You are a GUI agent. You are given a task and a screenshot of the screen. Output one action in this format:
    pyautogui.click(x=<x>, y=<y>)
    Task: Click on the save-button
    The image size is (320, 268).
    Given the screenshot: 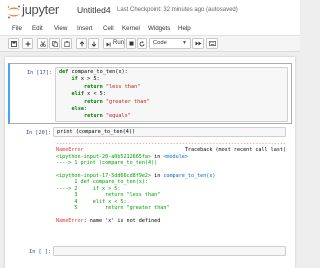 What is the action you would take?
    pyautogui.click(x=13, y=43)
    